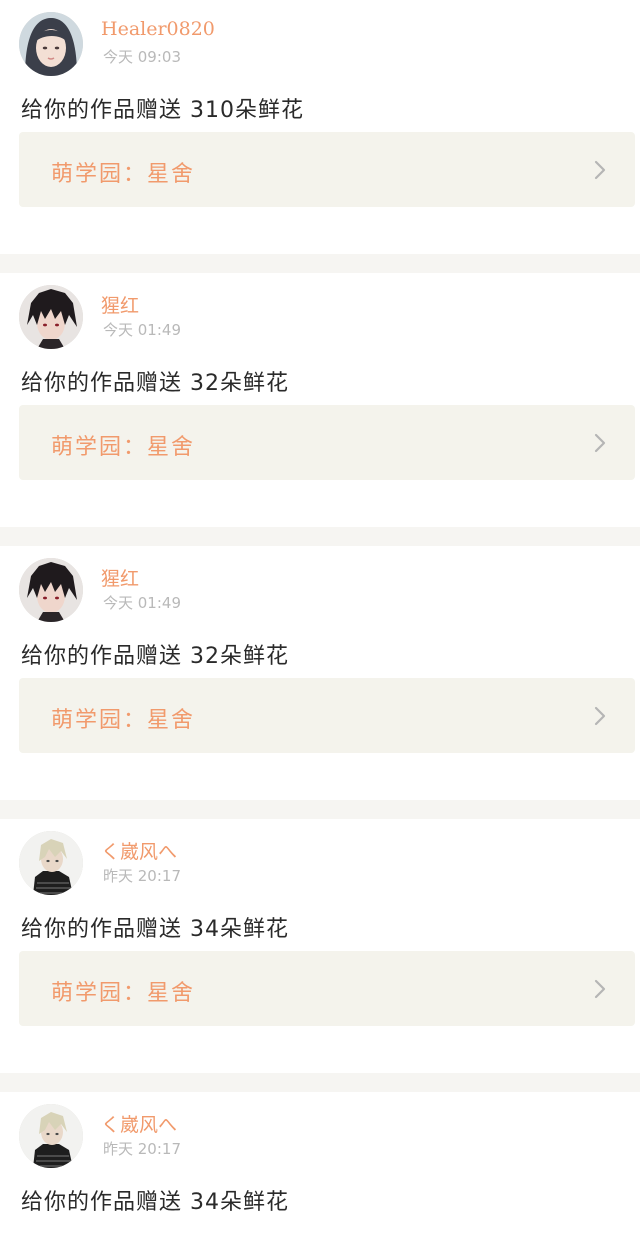  I want to click on username: Healer0820, so click(158, 29).